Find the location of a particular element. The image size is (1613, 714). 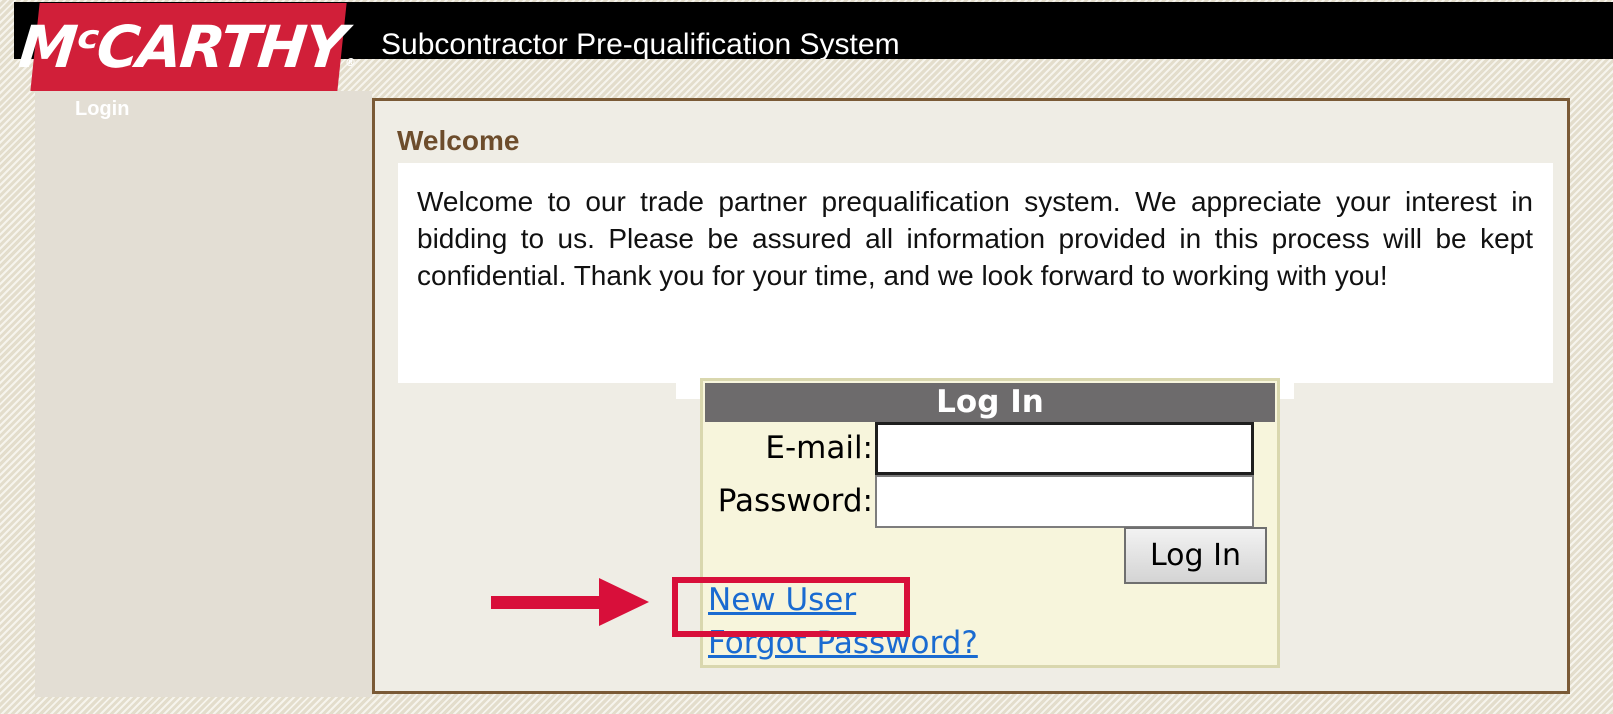

email-label: E-mail: is located at coordinates (819, 448).